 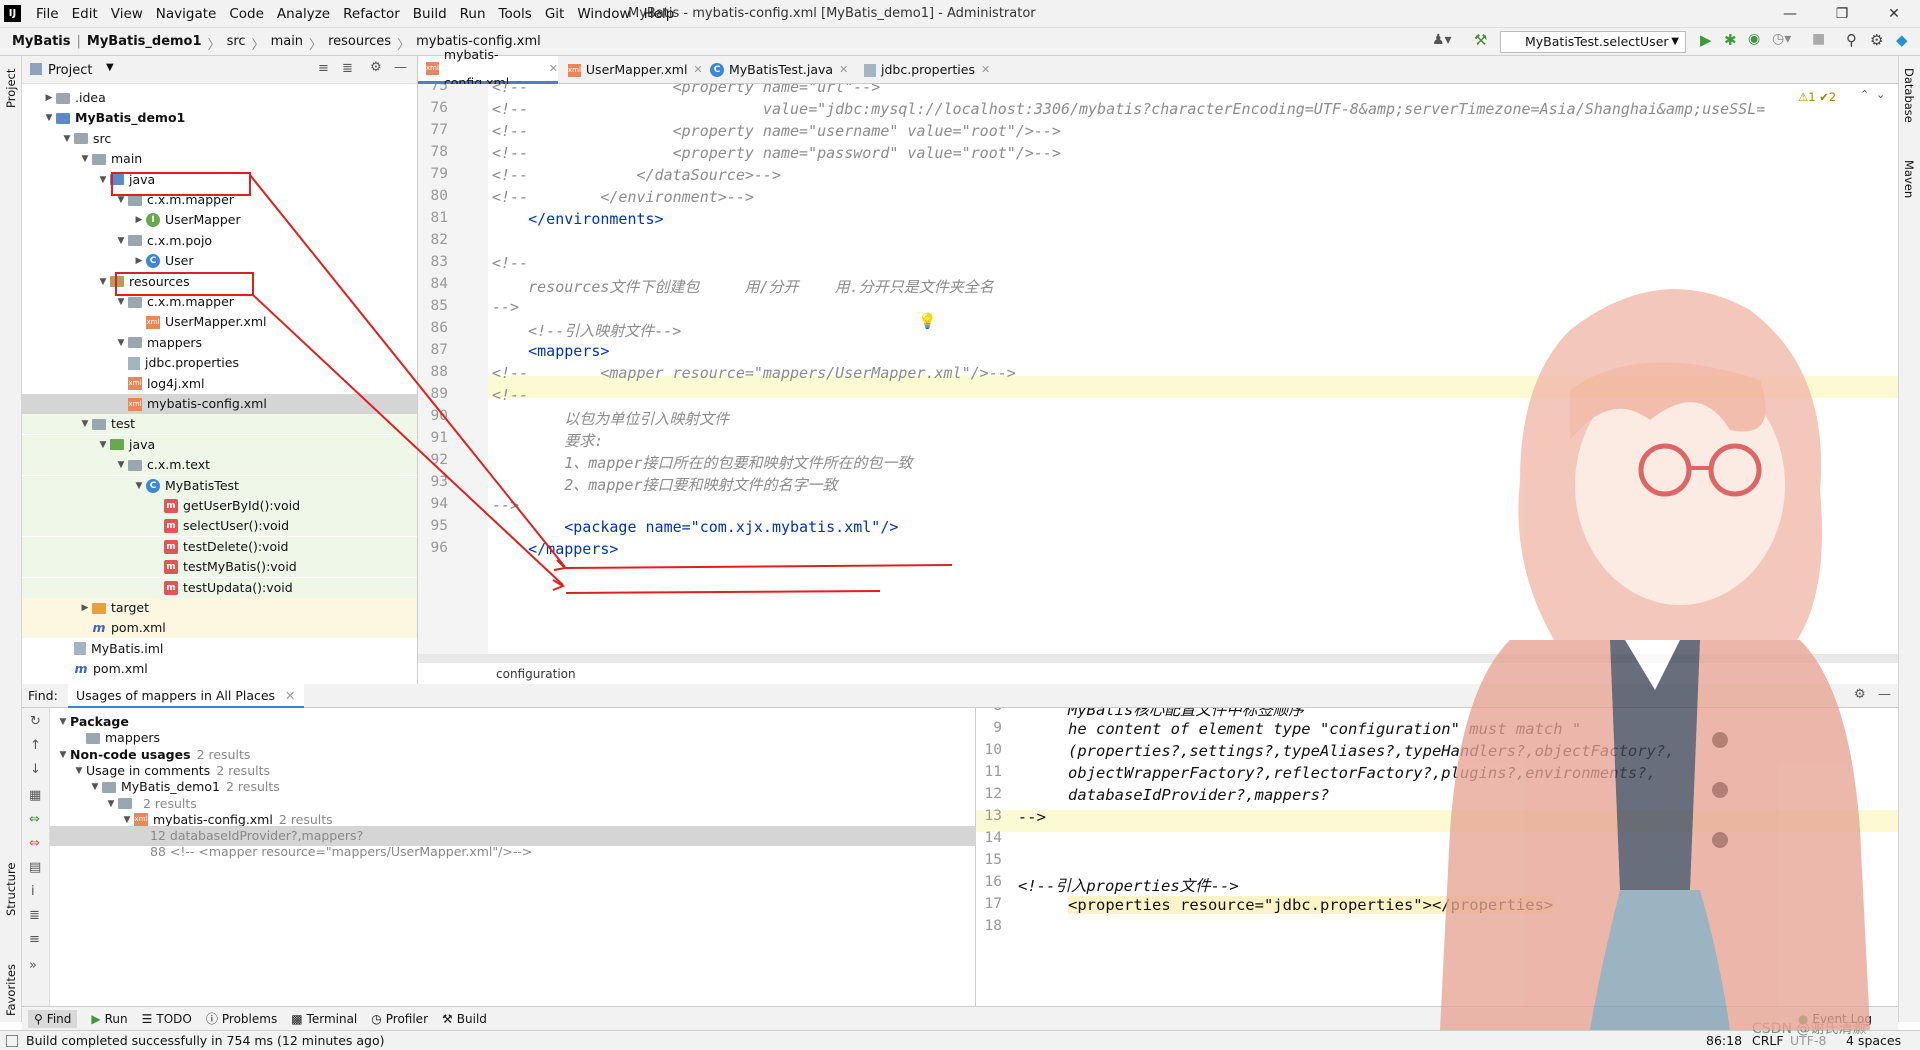 What do you see at coordinates (1894, 14) in the screenshot?
I see `close-icon: ✕` at bounding box center [1894, 14].